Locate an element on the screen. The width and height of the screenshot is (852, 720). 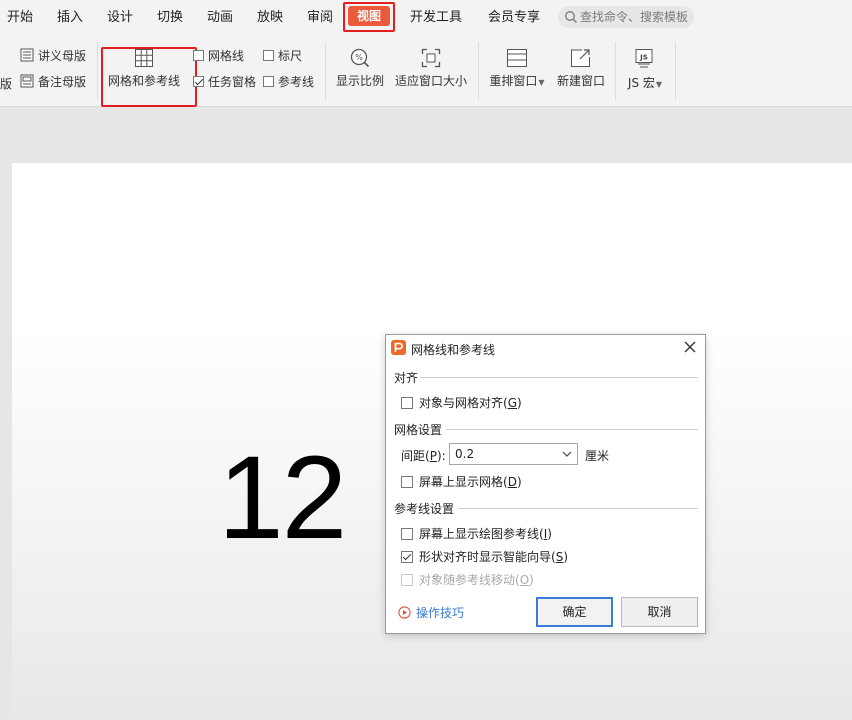
move-with-guides-option: 对象随参考线移动(O) is located at coordinates (467, 579).